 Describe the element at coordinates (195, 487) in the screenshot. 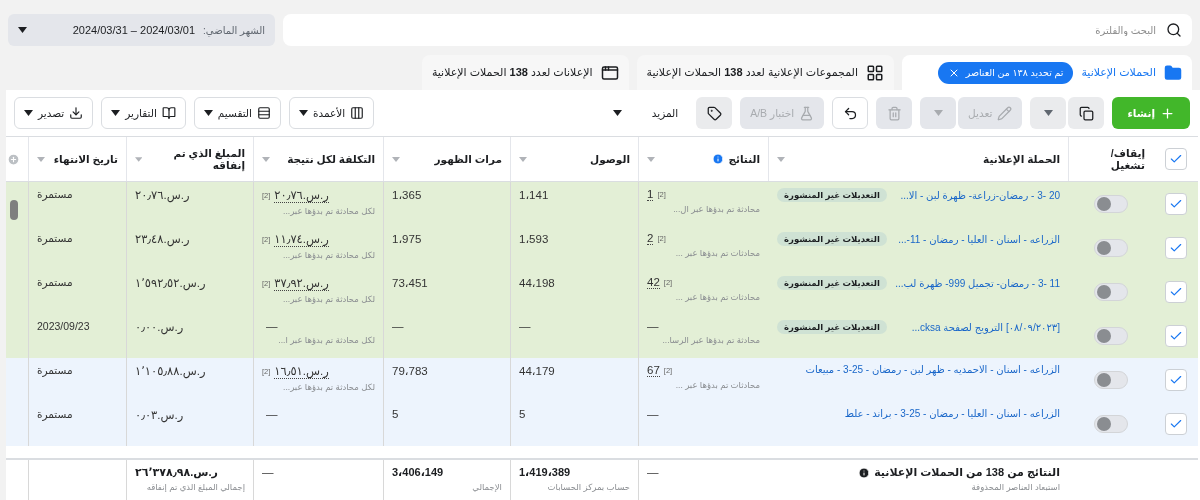

I see `totals-caption: إجمالي المبلغ الذي تم إنفاقه` at that location.